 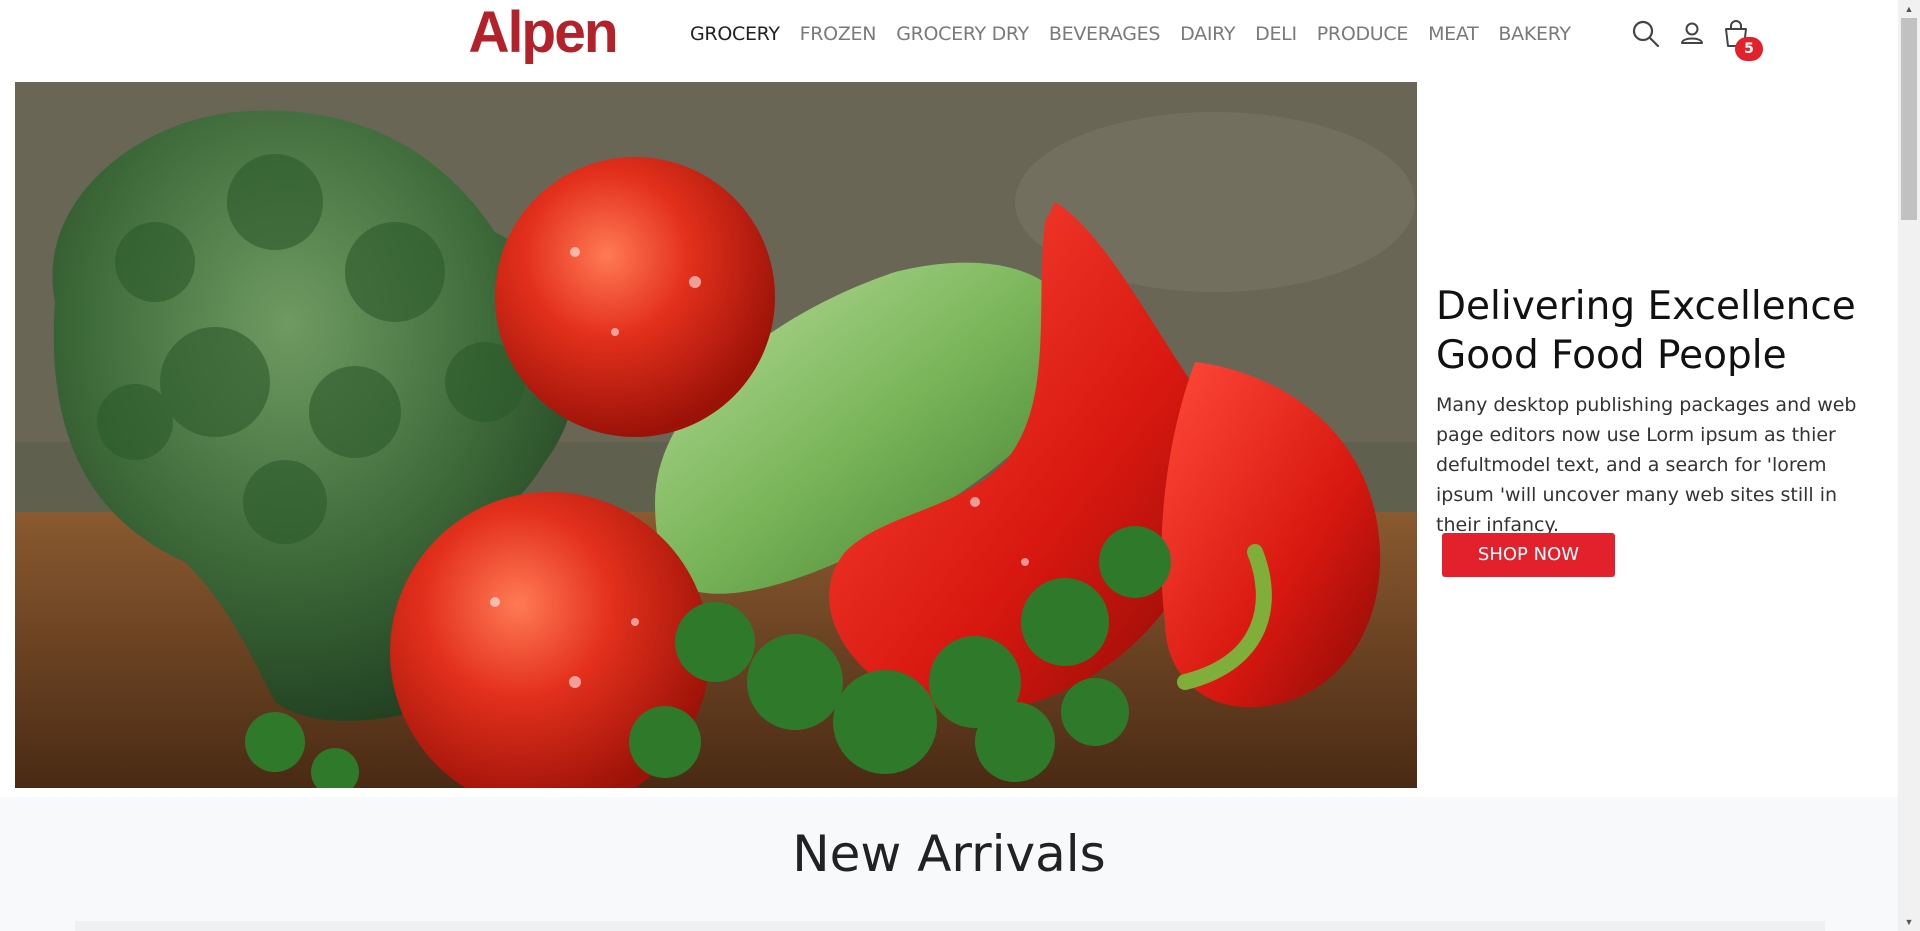 What do you see at coordinates (1646, 306) in the screenshot?
I see `hero-title-line1: Delivering Excellence` at bounding box center [1646, 306].